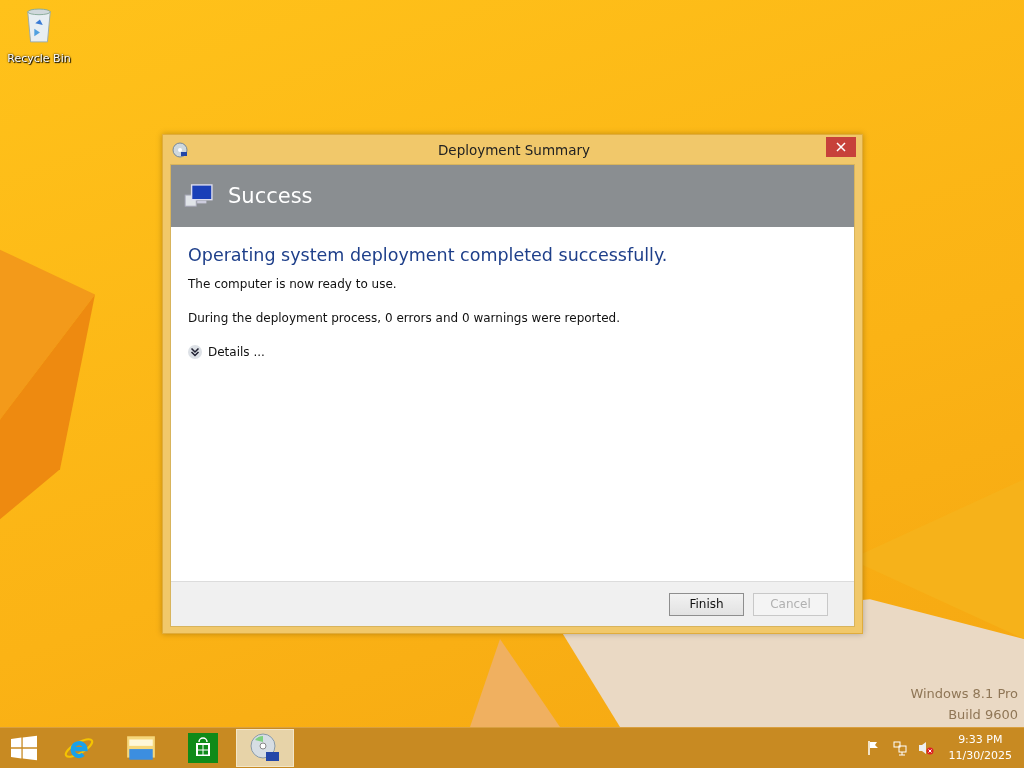  What do you see at coordinates (39, 58) in the screenshot?
I see `desktop-icon-label: Recycle Bin` at bounding box center [39, 58].